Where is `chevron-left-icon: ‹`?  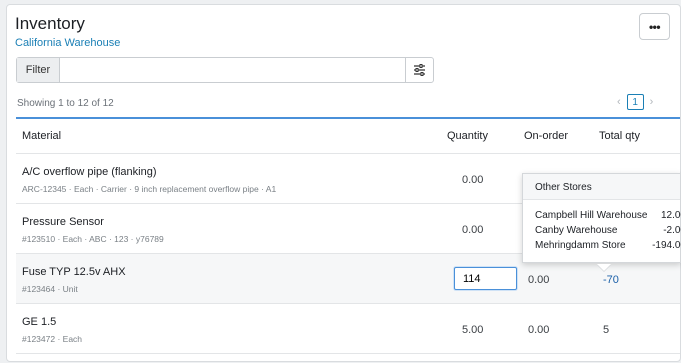
chevron-left-icon: ‹ is located at coordinates (619, 102).